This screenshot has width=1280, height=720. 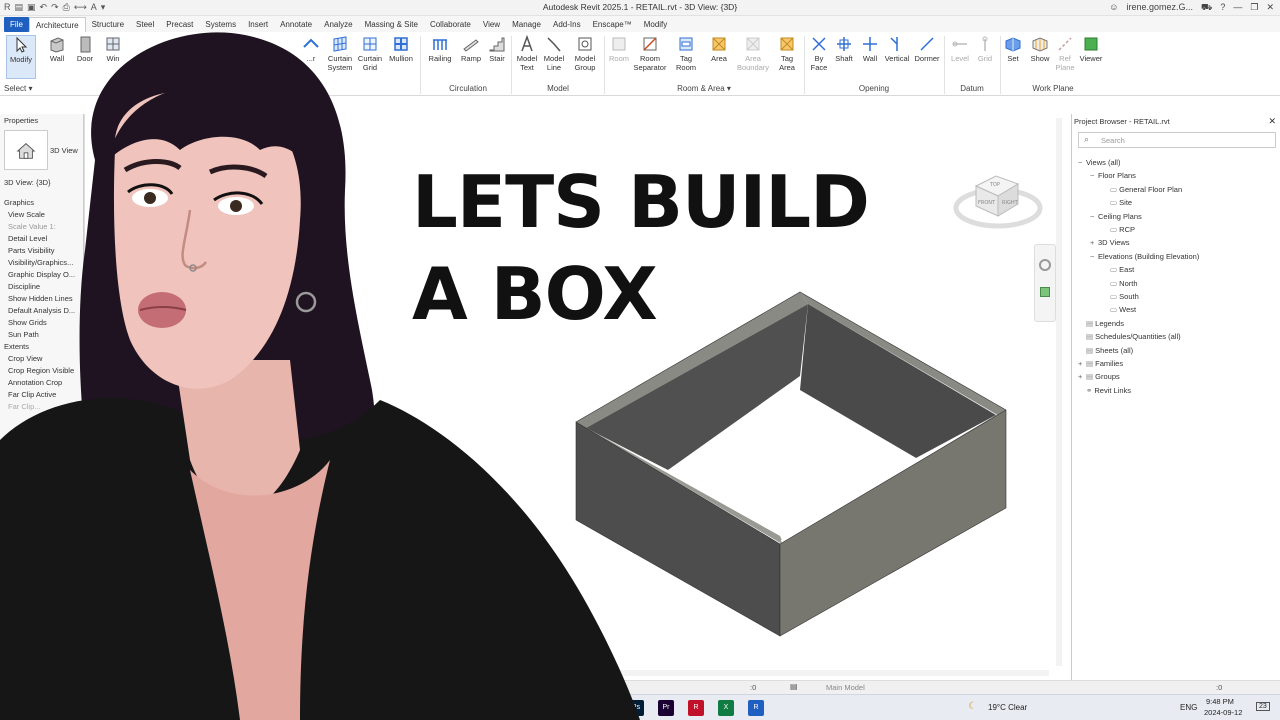 What do you see at coordinates (1101, 323) in the screenshot?
I see `browser-item: ▤ Legends` at bounding box center [1101, 323].